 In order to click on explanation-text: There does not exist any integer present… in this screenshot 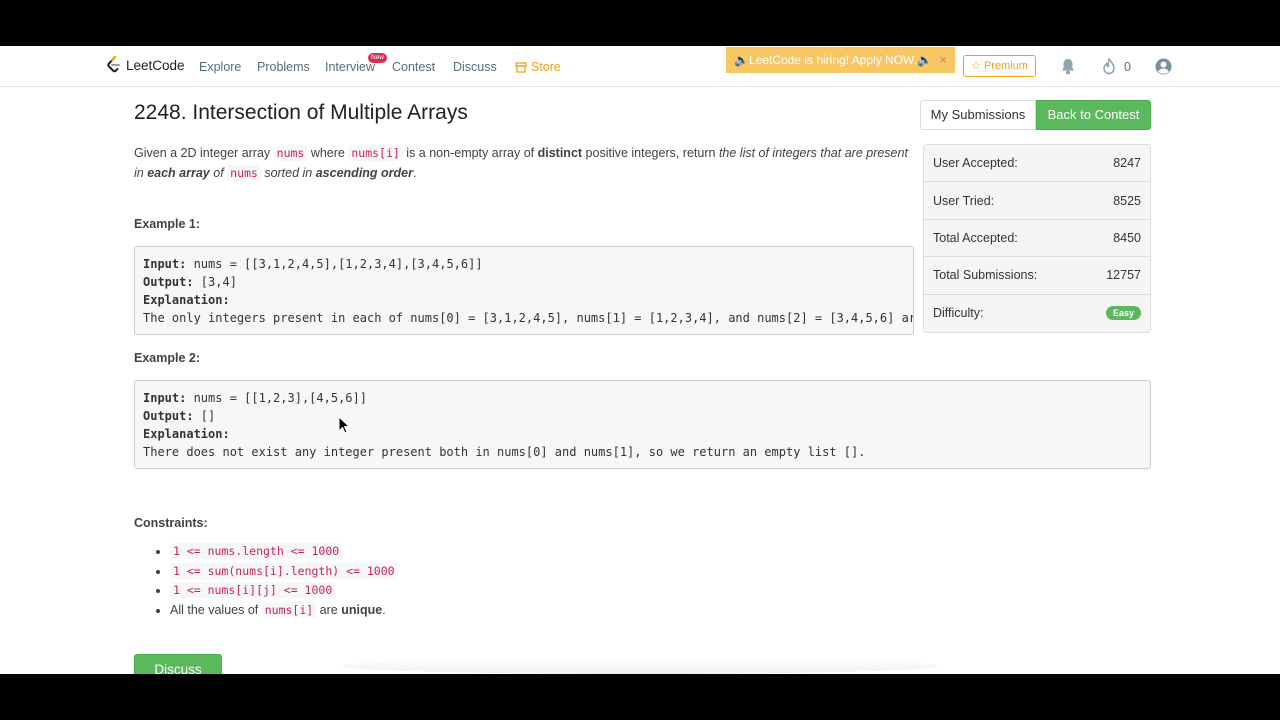, I will do `click(504, 452)`.